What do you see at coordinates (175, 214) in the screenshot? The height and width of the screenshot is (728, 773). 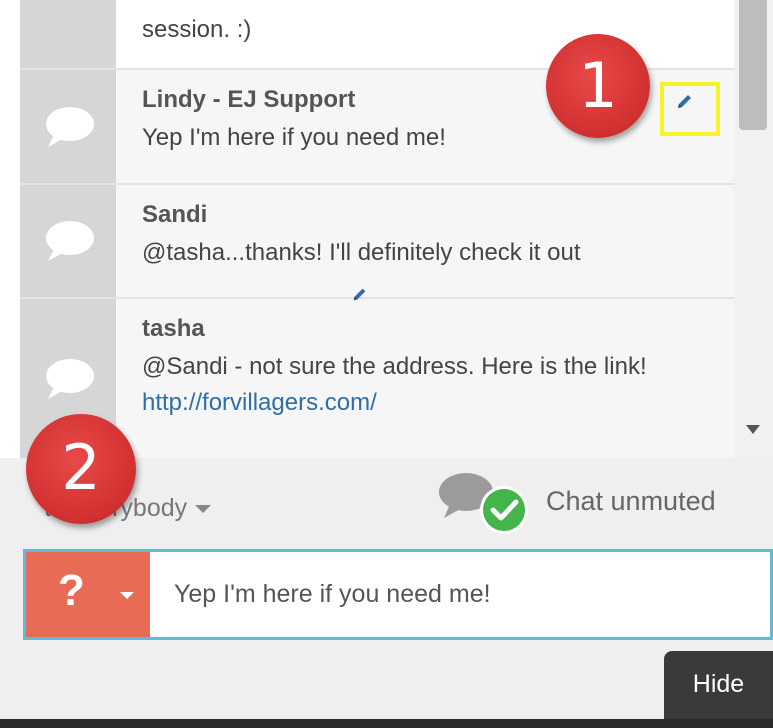 I see `message-author: Sandi` at bounding box center [175, 214].